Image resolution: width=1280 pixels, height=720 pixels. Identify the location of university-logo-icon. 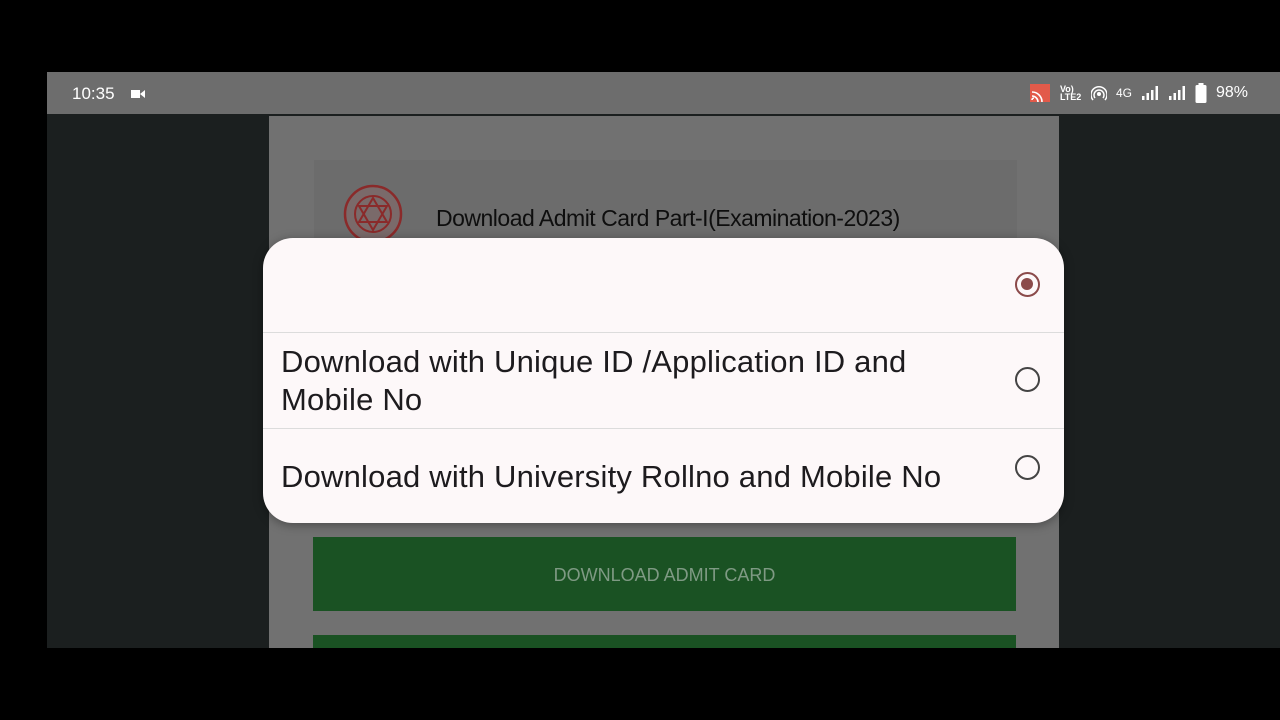
(373, 214).